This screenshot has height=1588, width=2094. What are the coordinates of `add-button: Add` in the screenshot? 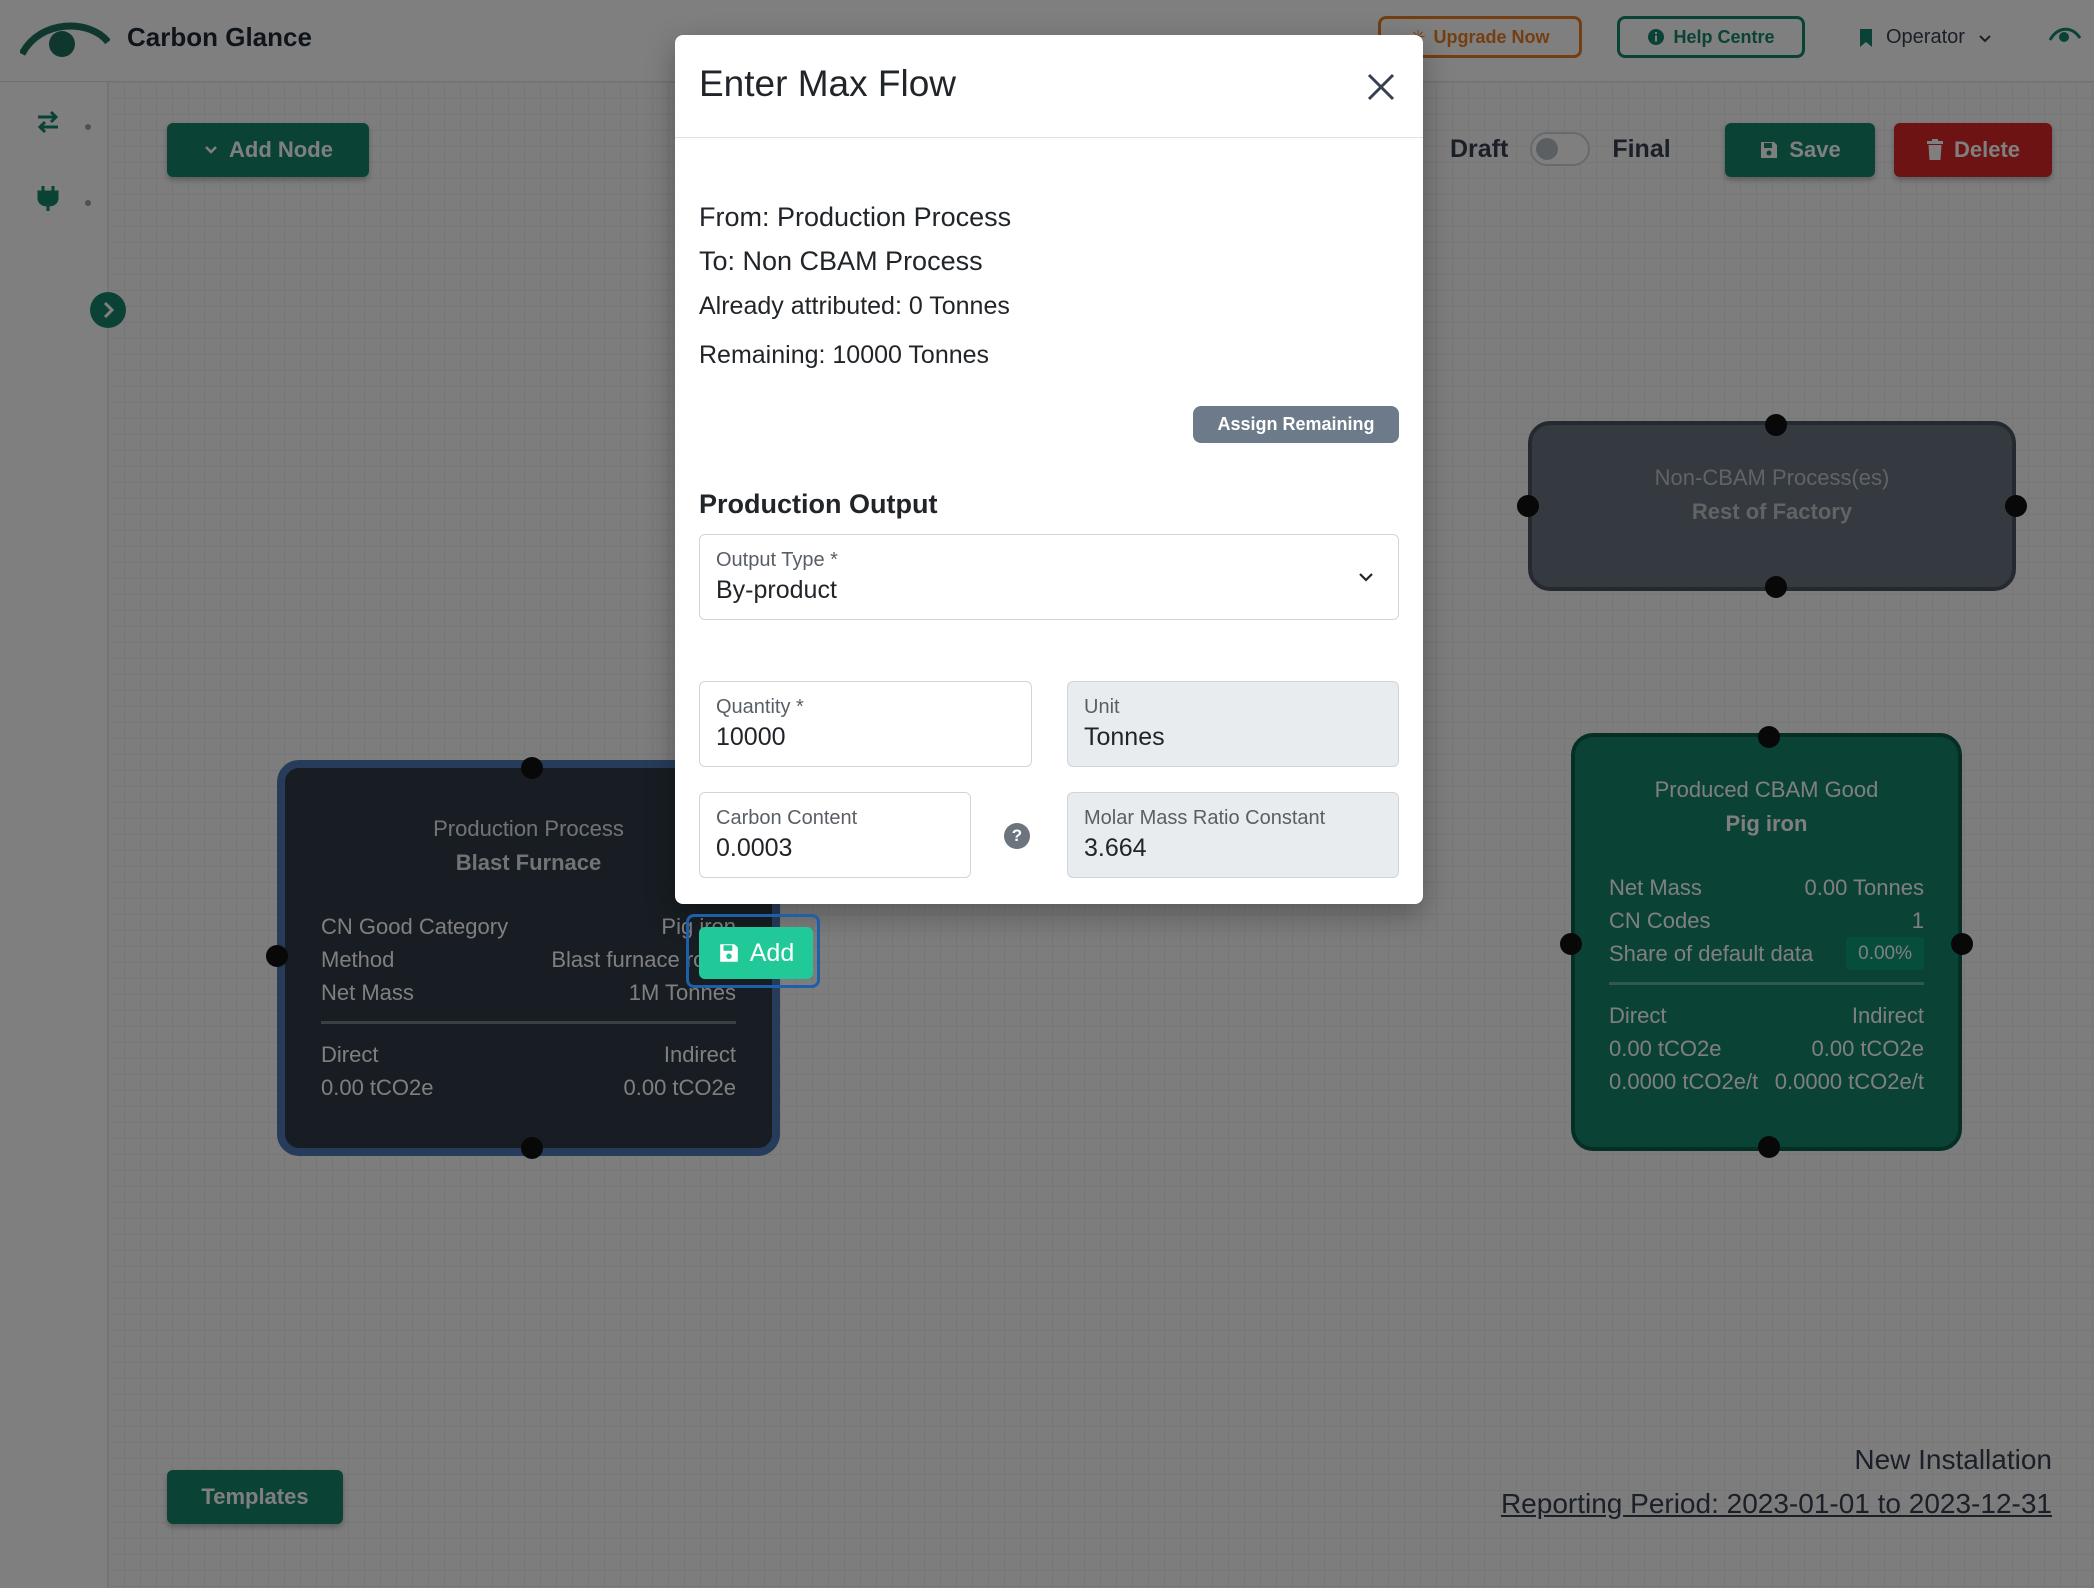 It's located at (756, 953).